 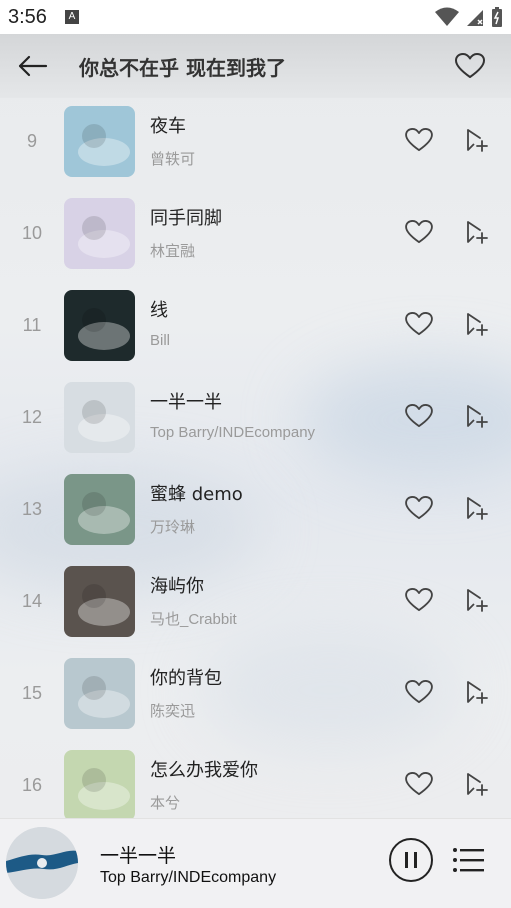 What do you see at coordinates (233, 432) in the screenshot?
I see `song-artist: Top Barry/INDEcompany` at bounding box center [233, 432].